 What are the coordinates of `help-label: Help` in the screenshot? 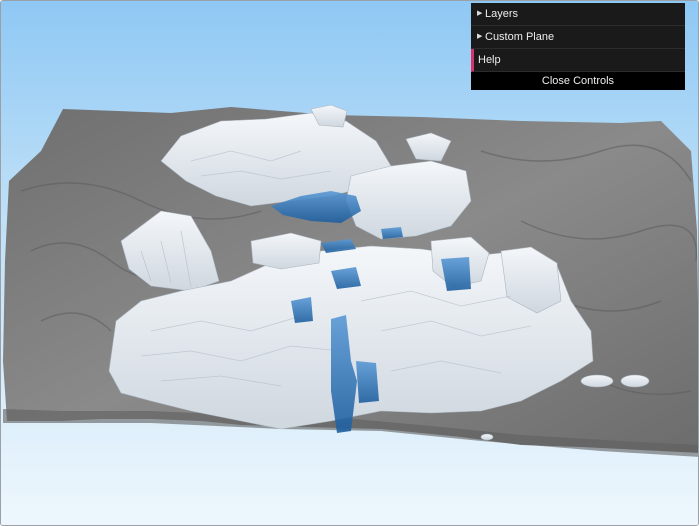 It's located at (489, 60).